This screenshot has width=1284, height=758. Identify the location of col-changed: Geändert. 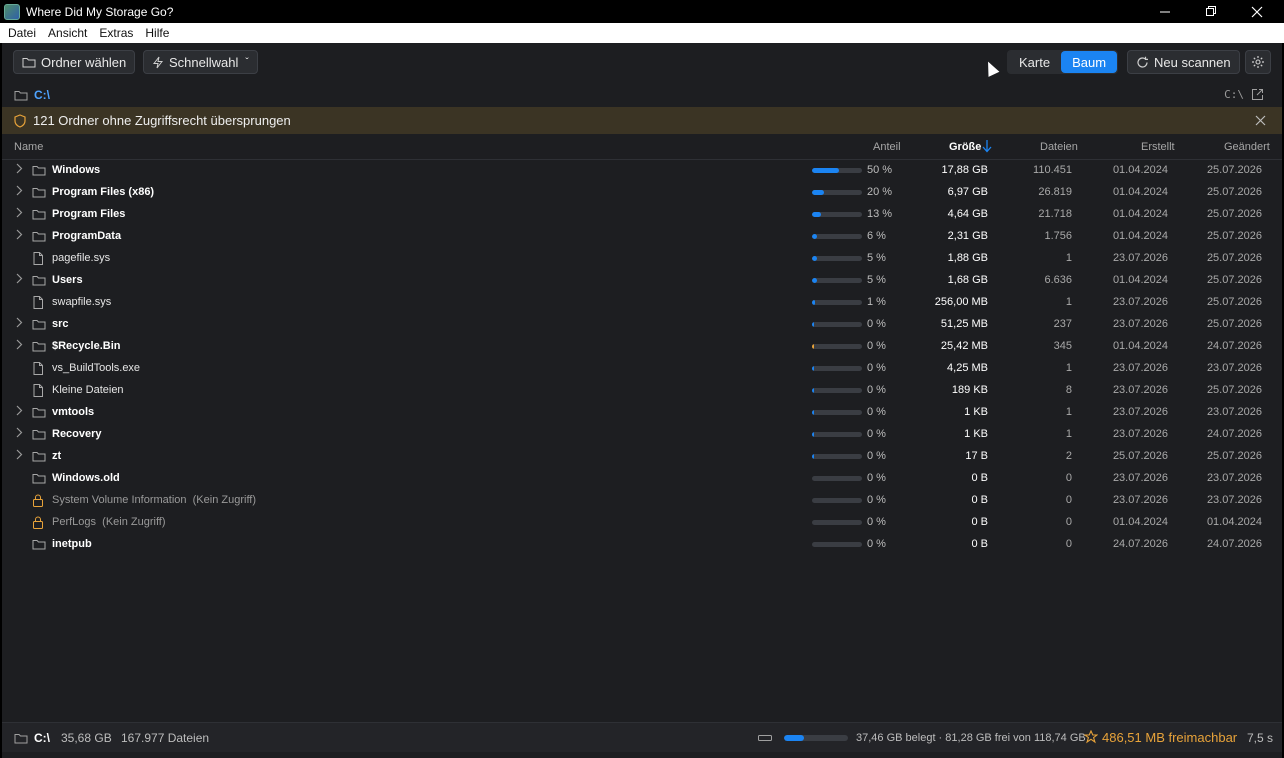
(1247, 147).